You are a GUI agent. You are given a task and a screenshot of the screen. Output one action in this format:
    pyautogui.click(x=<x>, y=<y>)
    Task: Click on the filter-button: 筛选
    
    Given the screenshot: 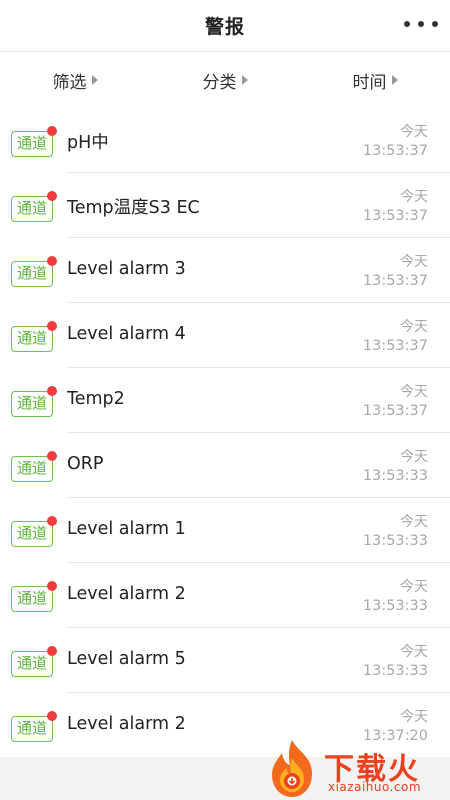 What is the action you would take?
    pyautogui.click(x=75, y=80)
    